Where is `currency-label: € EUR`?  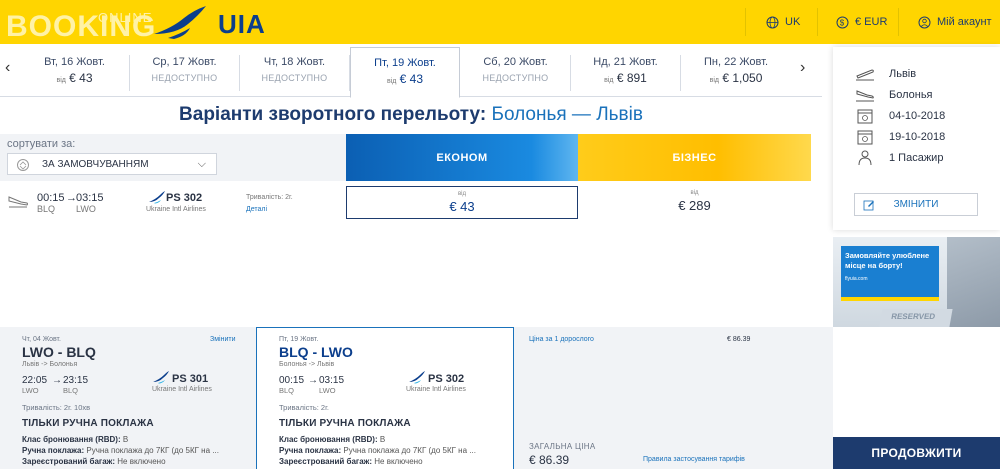
currency-label: € EUR is located at coordinates (871, 22).